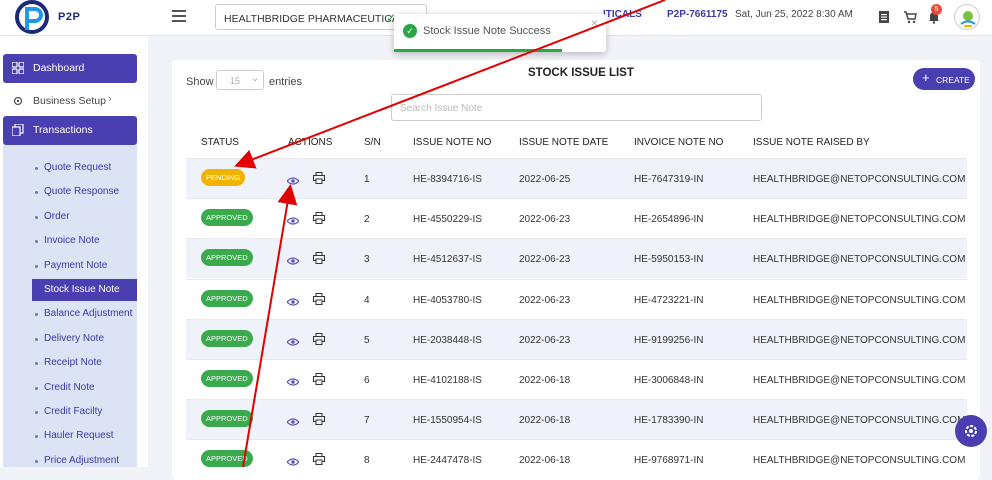 This screenshot has height=480, width=992. Describe the element at coordinates (669, 340) in the screenshot. I see `invoice-note-no: HE-9199256-IN` at that location.